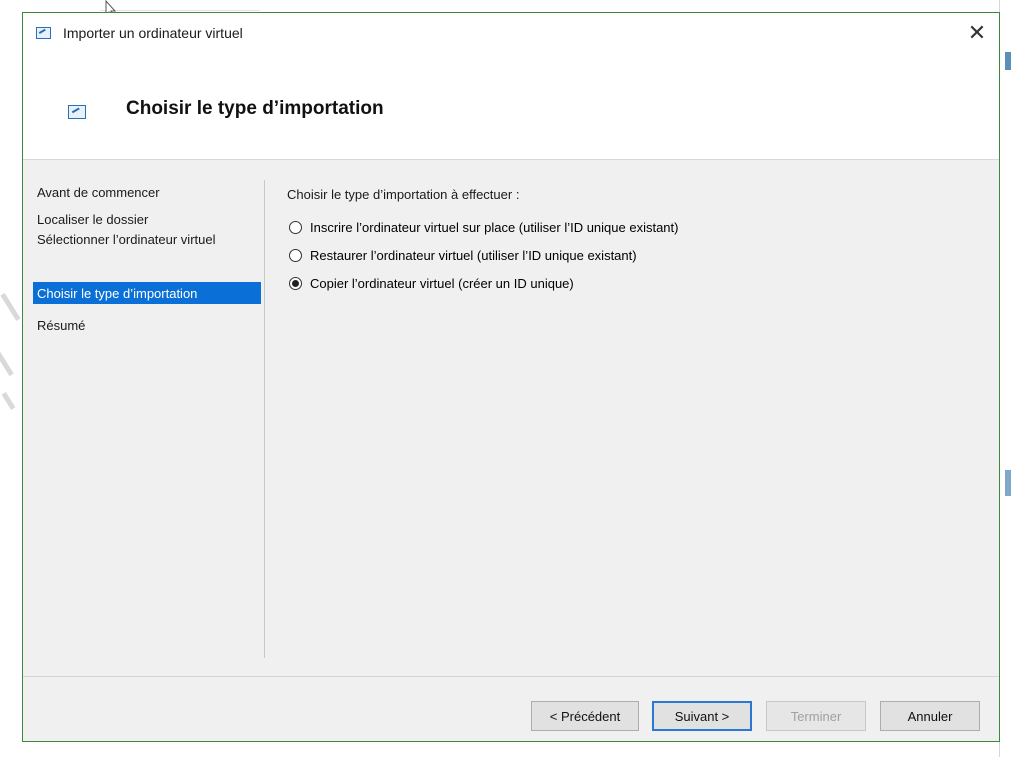 The image size is (1013, 757). I want to click on cancel-button: Annuler, so click(930, 716).